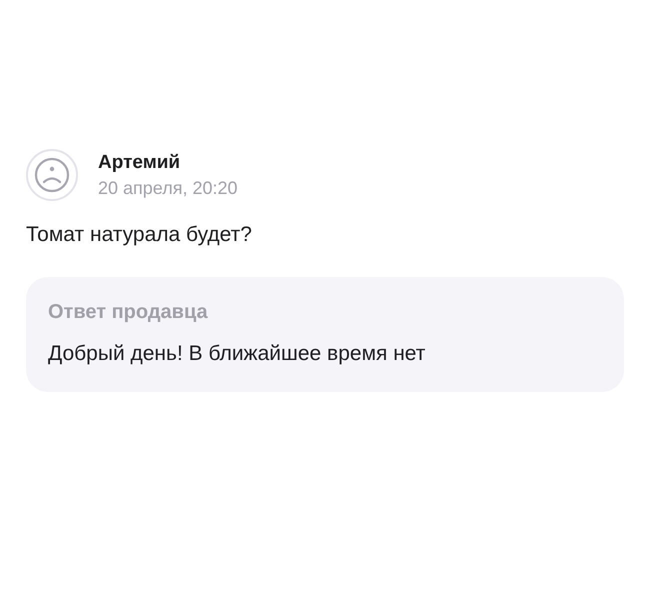 The image size is (650, 598). What do you see at coordinates (139, 235) in the screenshot?
I see `review-text: Томат натурала будет?` at bounding box center [139, 235].